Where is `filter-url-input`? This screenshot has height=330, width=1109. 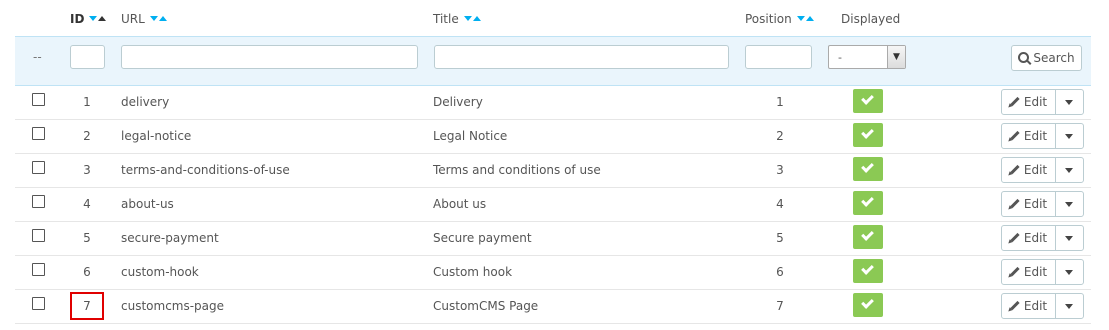 filter-url-input is located at coordinates (269, 57).